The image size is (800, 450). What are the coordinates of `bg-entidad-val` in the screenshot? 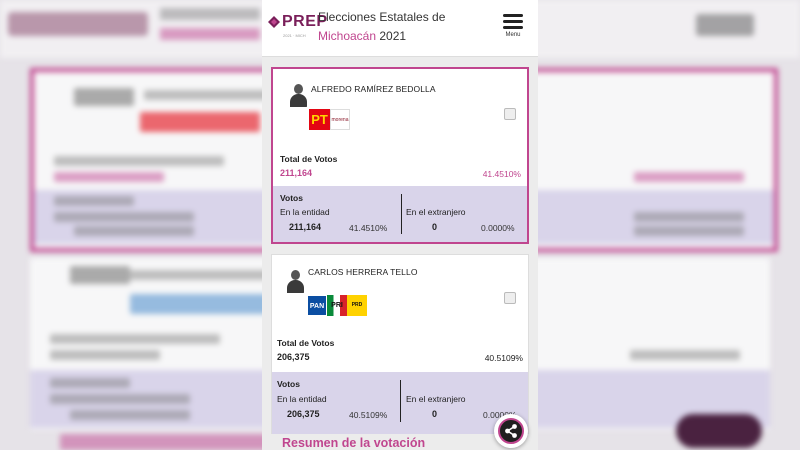 It's located at (134, 231).